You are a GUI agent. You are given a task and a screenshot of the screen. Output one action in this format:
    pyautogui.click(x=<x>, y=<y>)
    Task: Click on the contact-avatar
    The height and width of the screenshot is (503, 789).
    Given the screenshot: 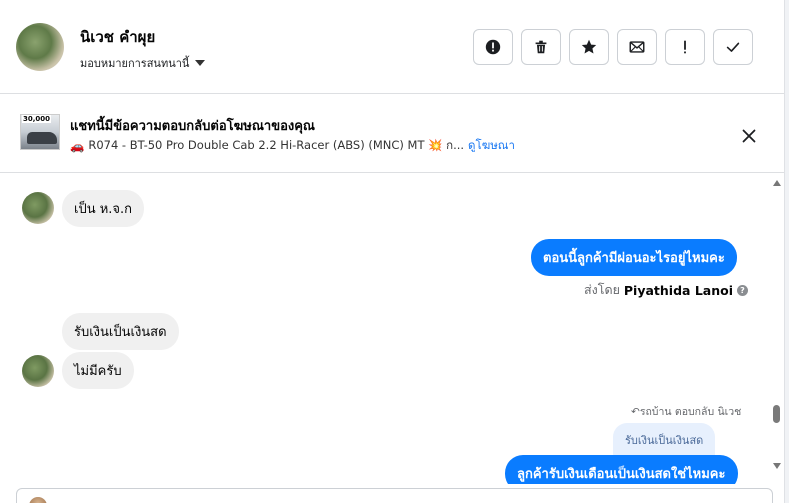 What is the action you would take?
    pyautogui.click(x=40, y=47)
    